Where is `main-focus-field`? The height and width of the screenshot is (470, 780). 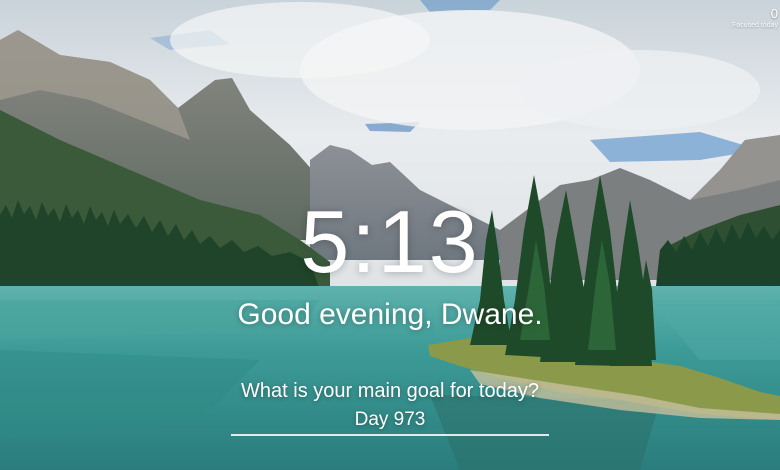
main-focus-field is located at coordinates (390, 421).